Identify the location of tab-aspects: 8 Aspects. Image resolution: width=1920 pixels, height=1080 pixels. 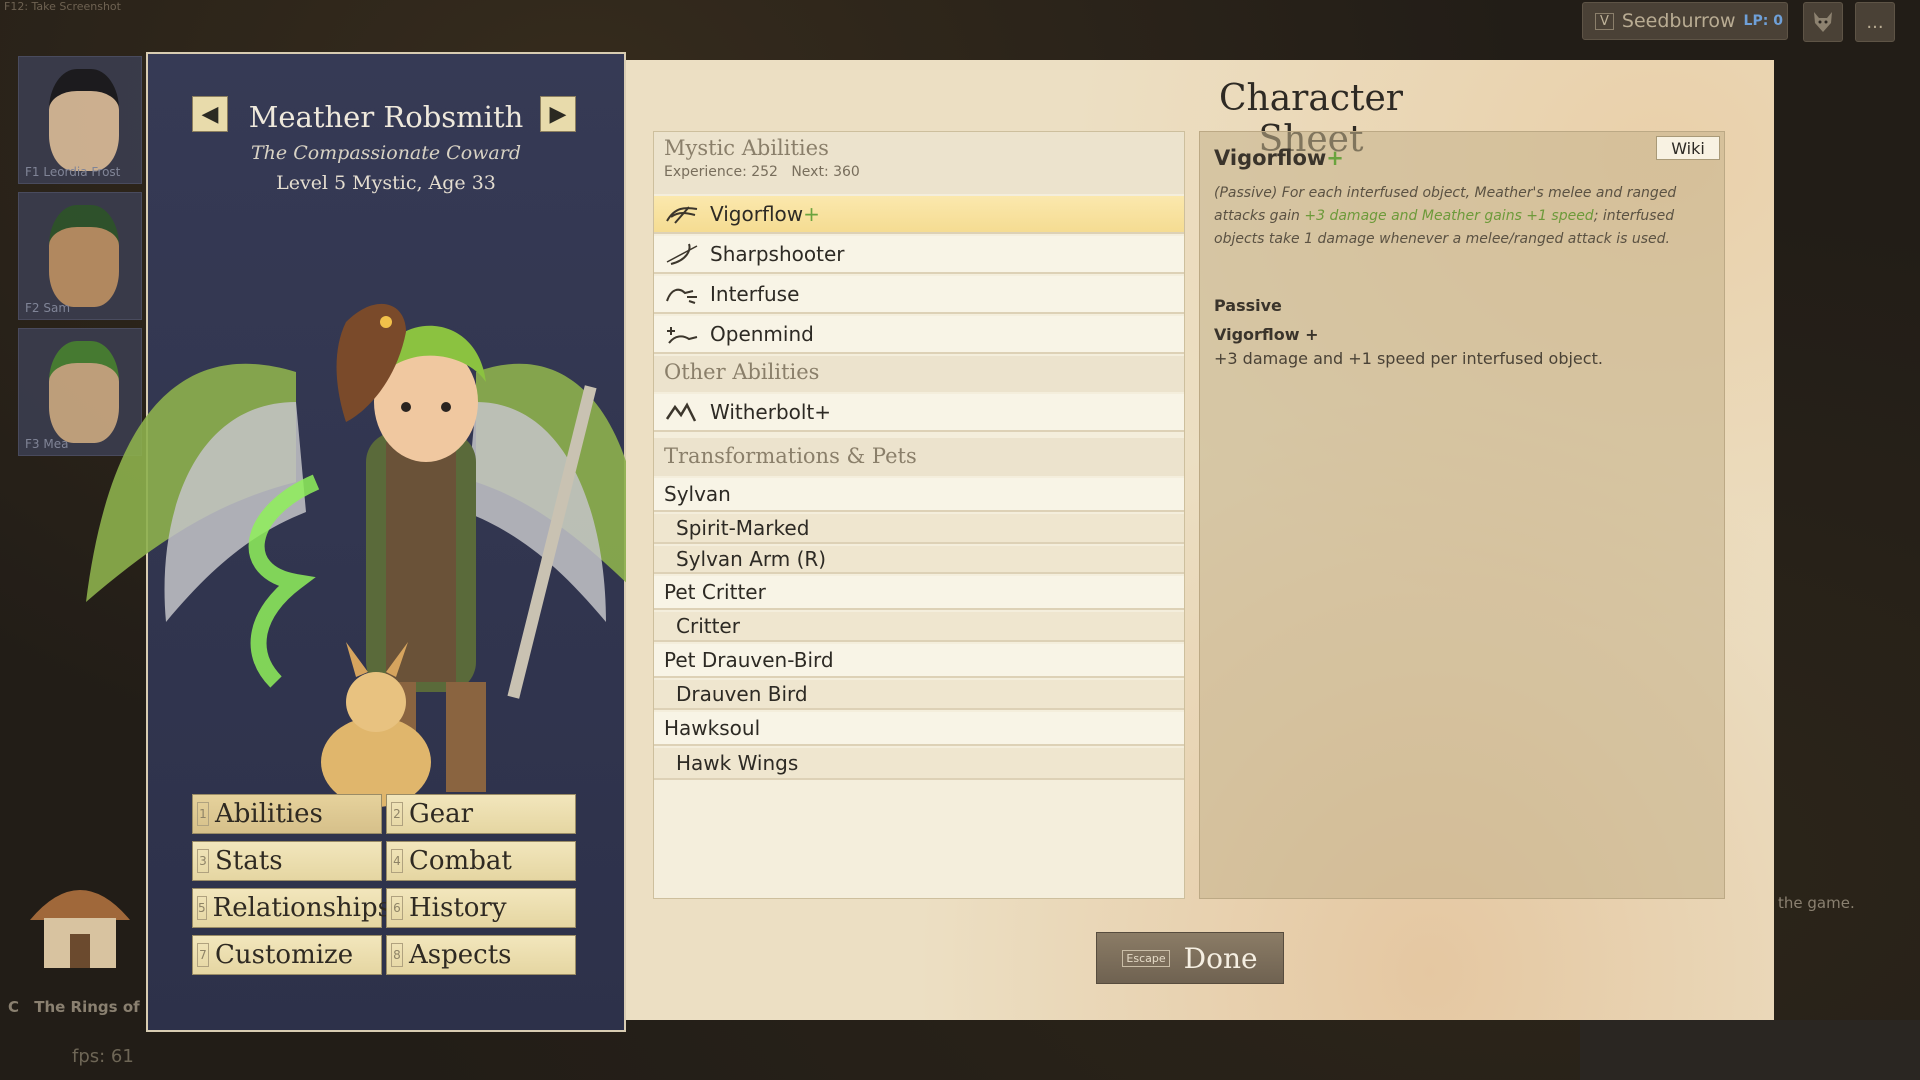
(481, 955).